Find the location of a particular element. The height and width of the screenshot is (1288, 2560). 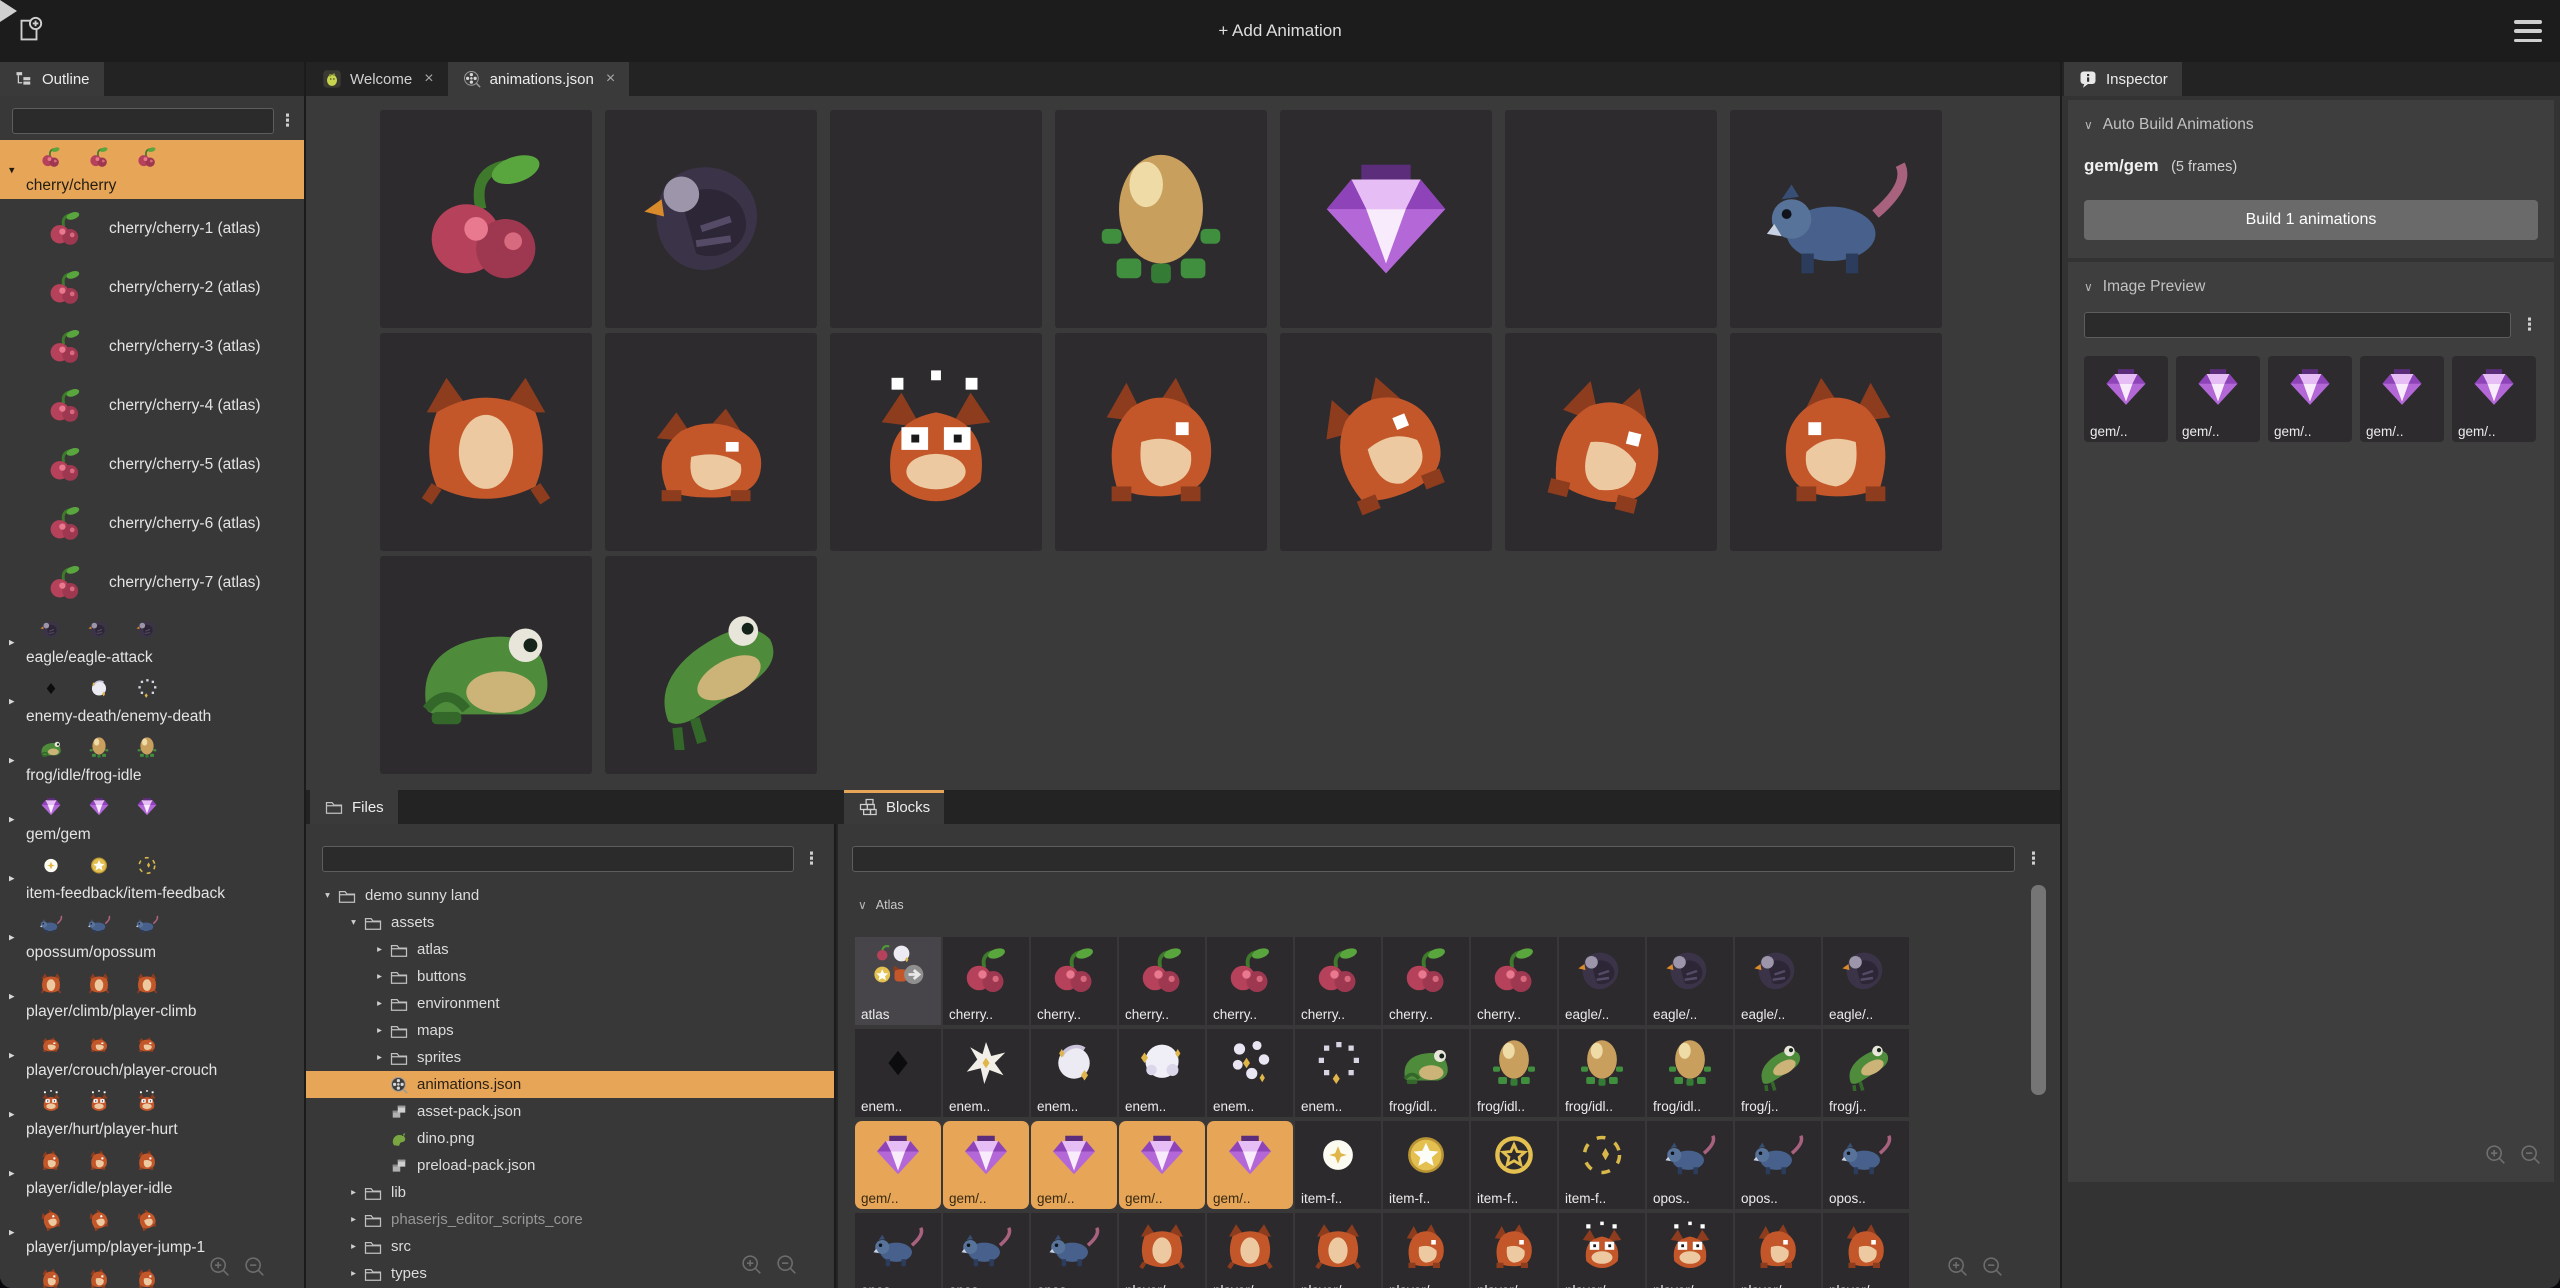

files-tree-item: ▸ atlas is located at coordinates (570, 949).